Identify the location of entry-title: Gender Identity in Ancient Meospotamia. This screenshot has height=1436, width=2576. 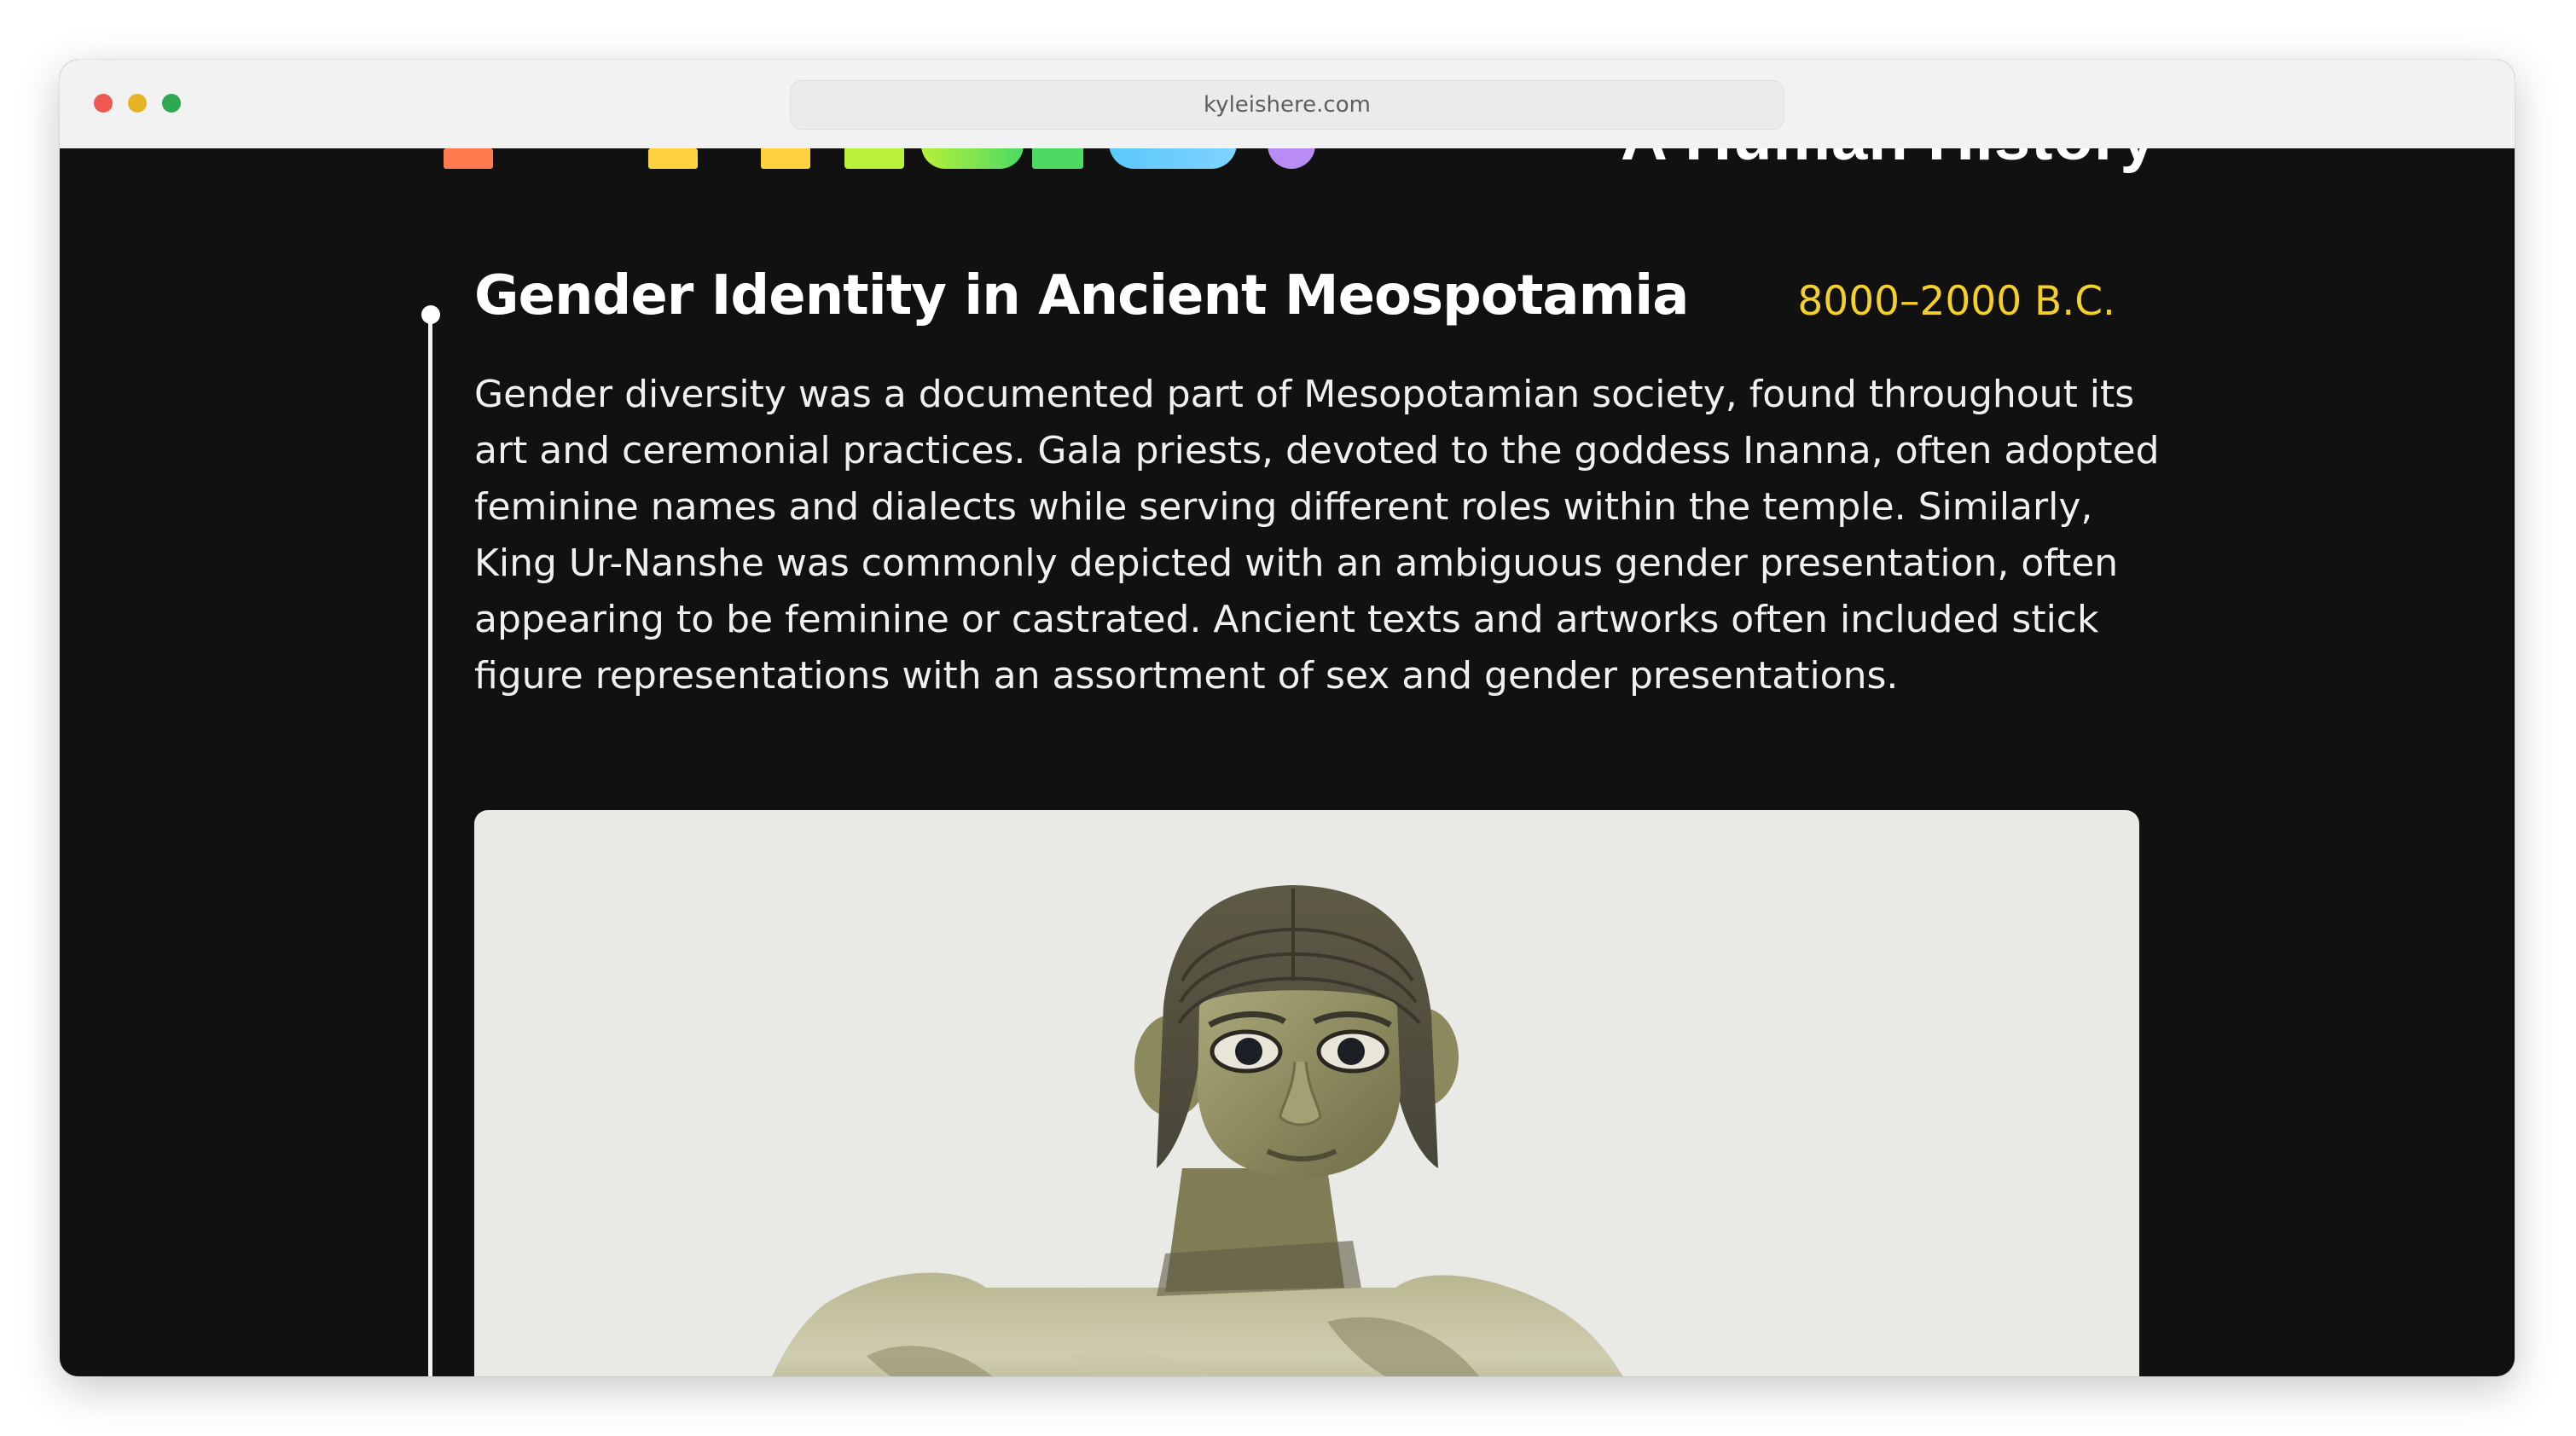
(1081, 295).